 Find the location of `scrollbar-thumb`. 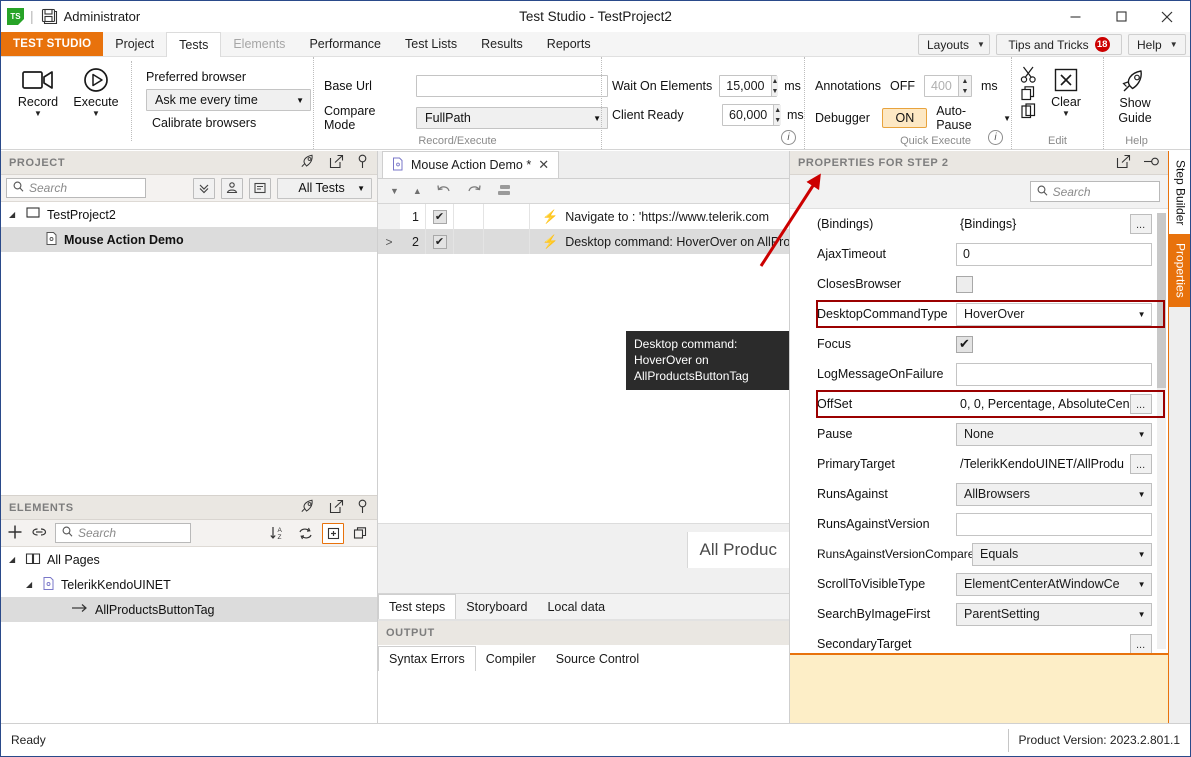

scrollbar-thumb is located at coordinates (1161, 300).